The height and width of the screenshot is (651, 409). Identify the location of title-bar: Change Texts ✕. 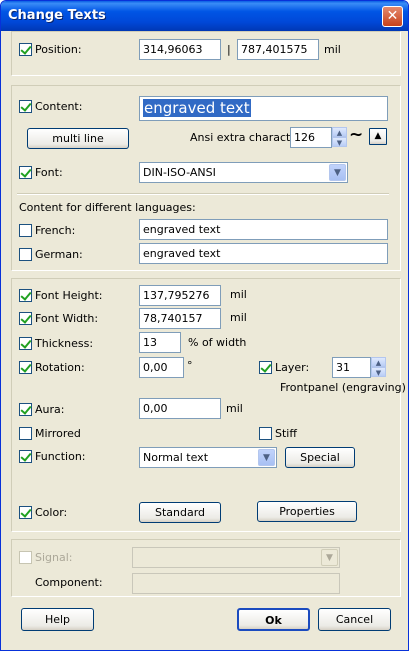
(204, 16).